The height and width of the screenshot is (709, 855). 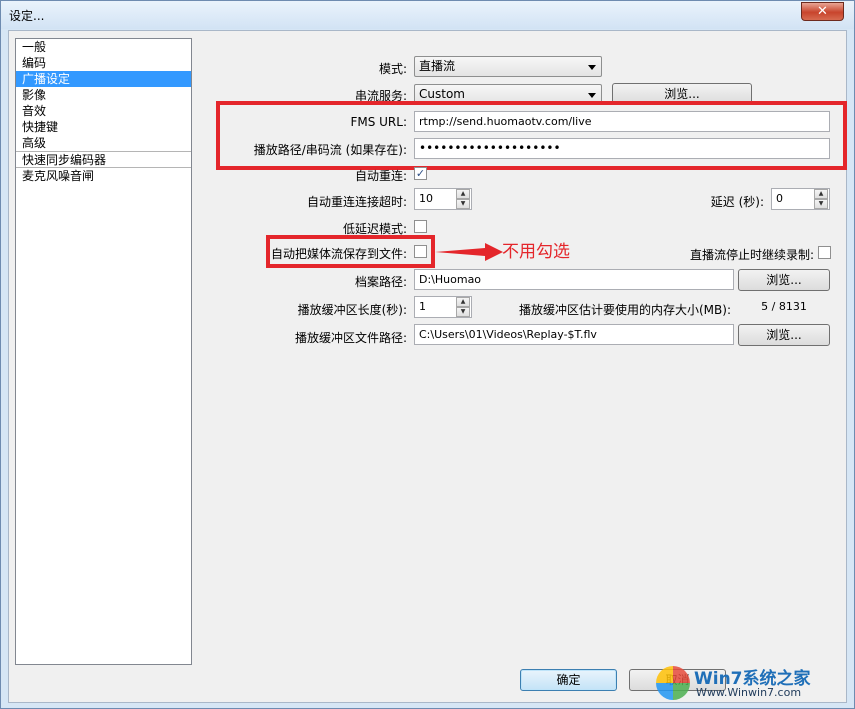 What do you see at coordinates (103, 79) in the screenshot?
I see `sidebar-item-broadcast: 广播设定` at bounding box center [103, 79].